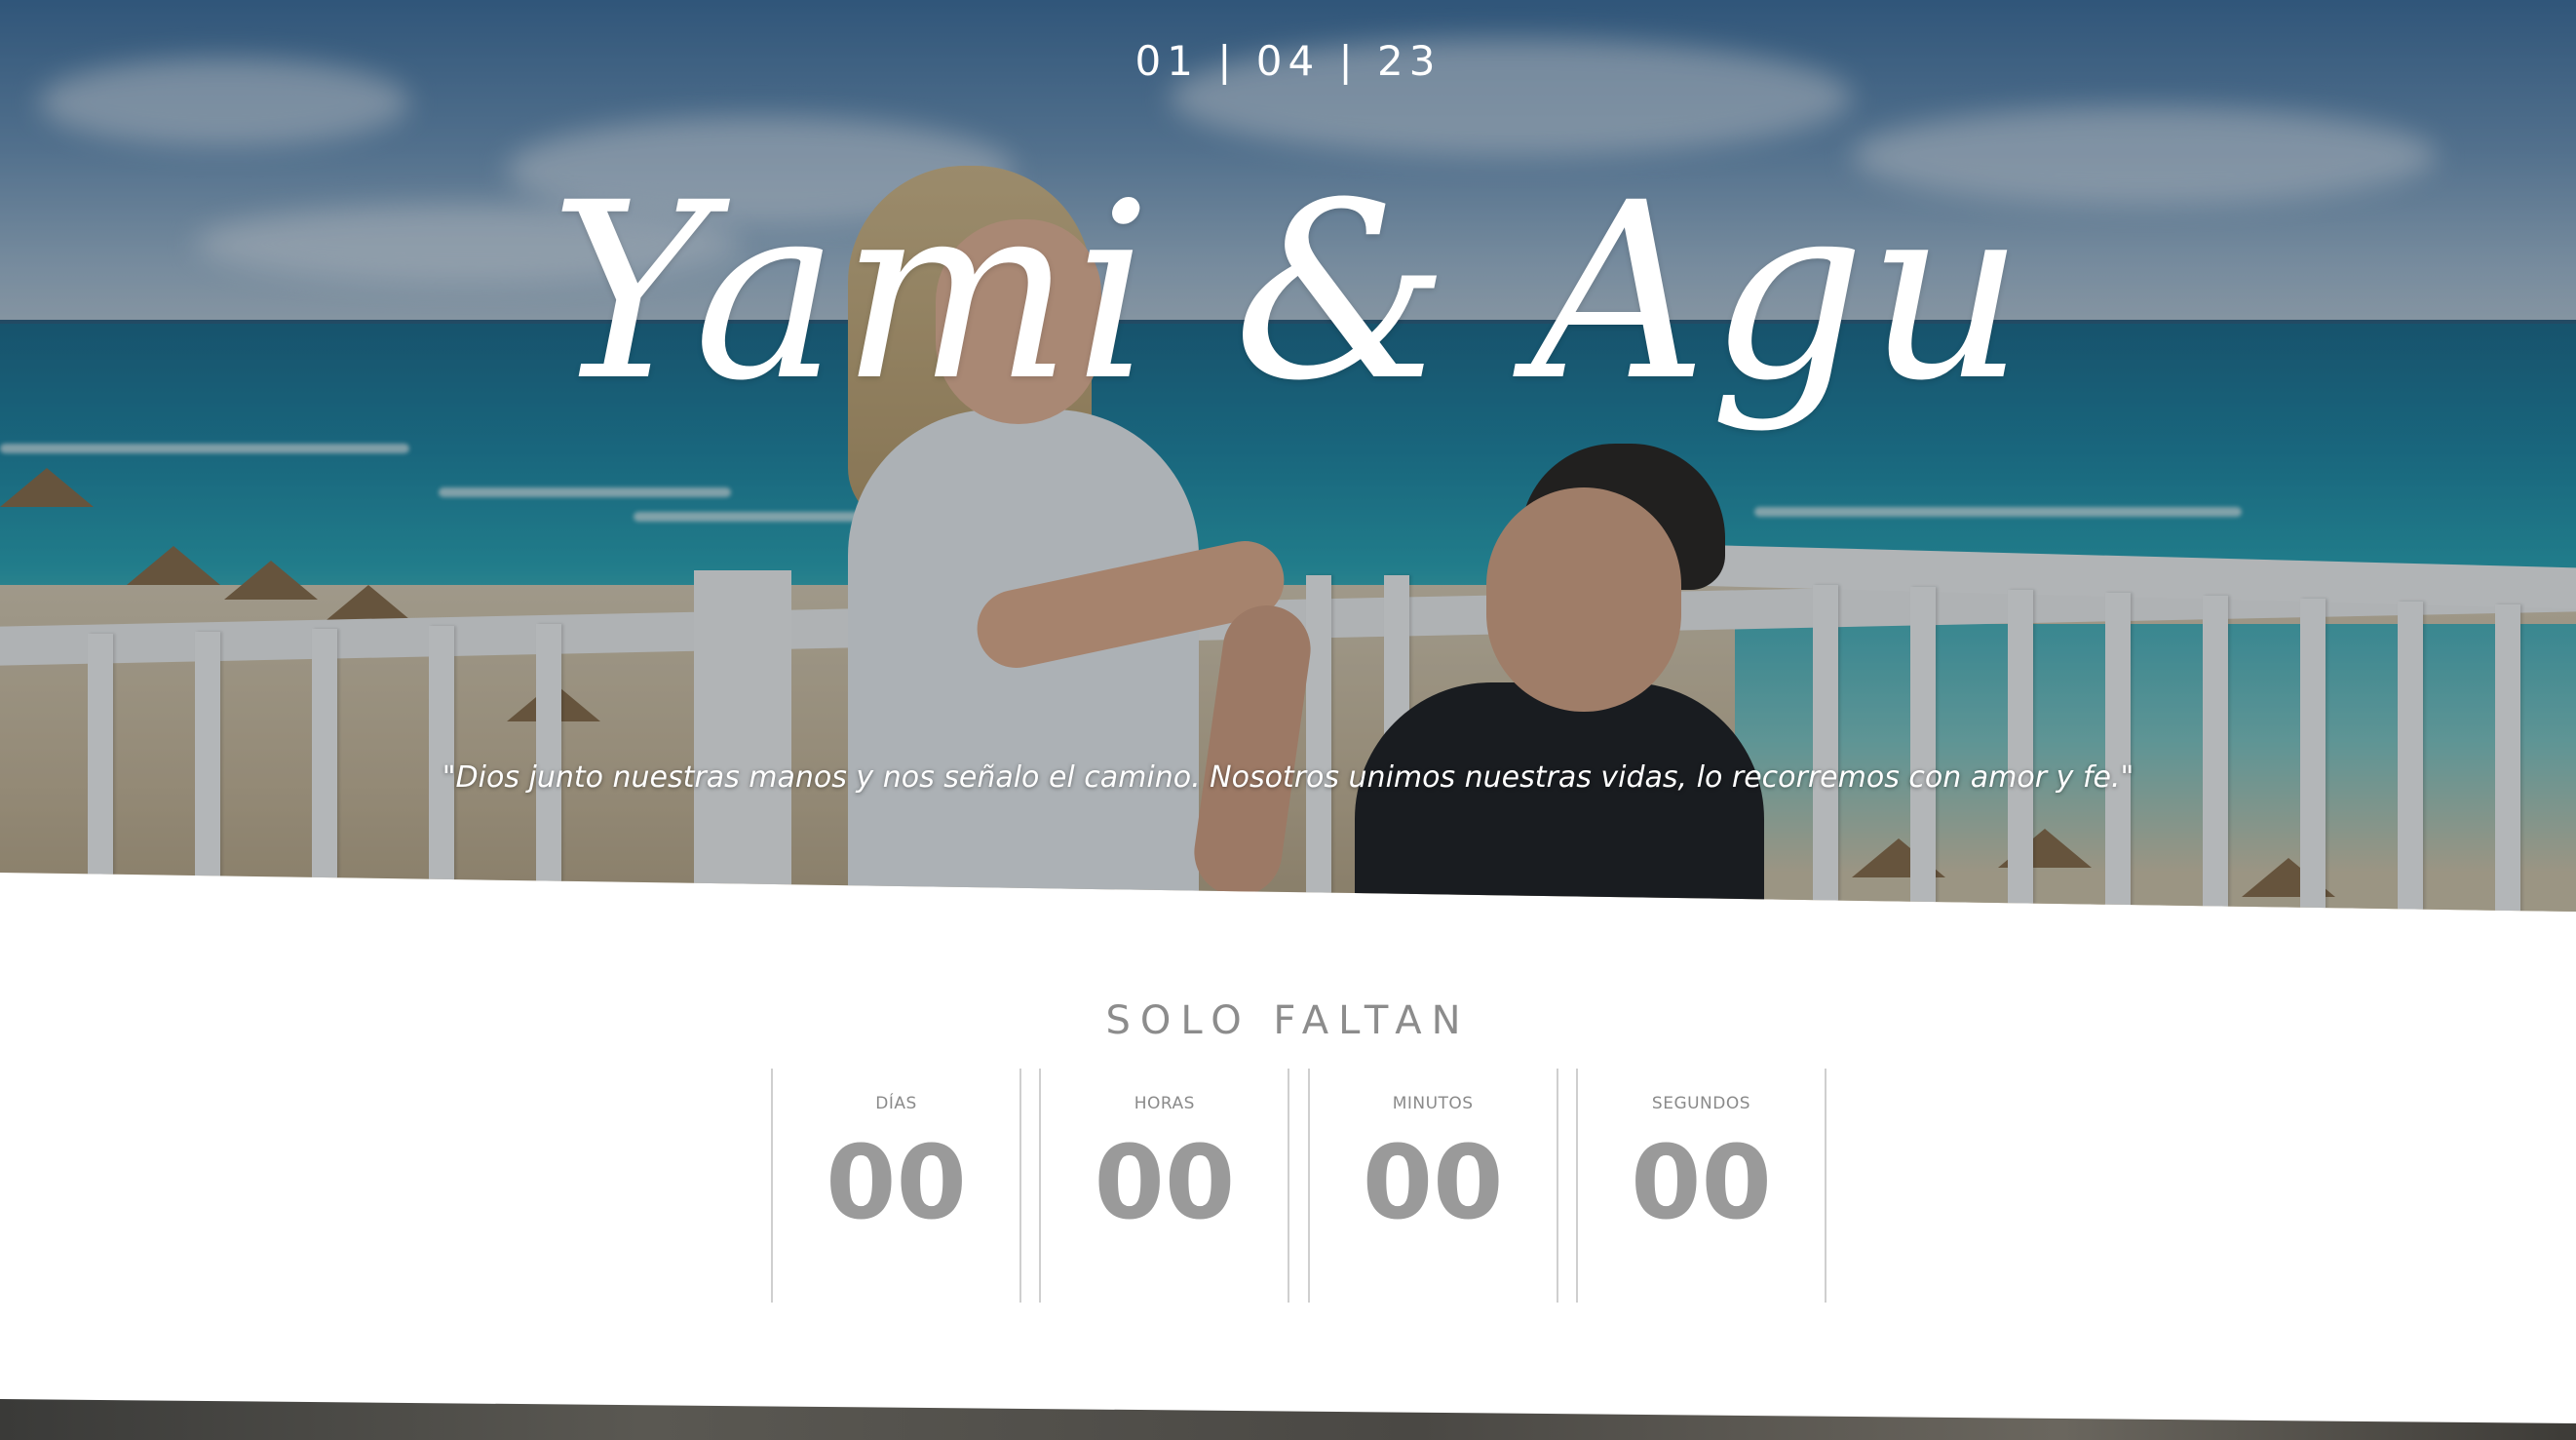 The width and height of the screenshot is (2576, 1440). I want to click on countdown-days-label: DÍAS, so click(896, 1104).